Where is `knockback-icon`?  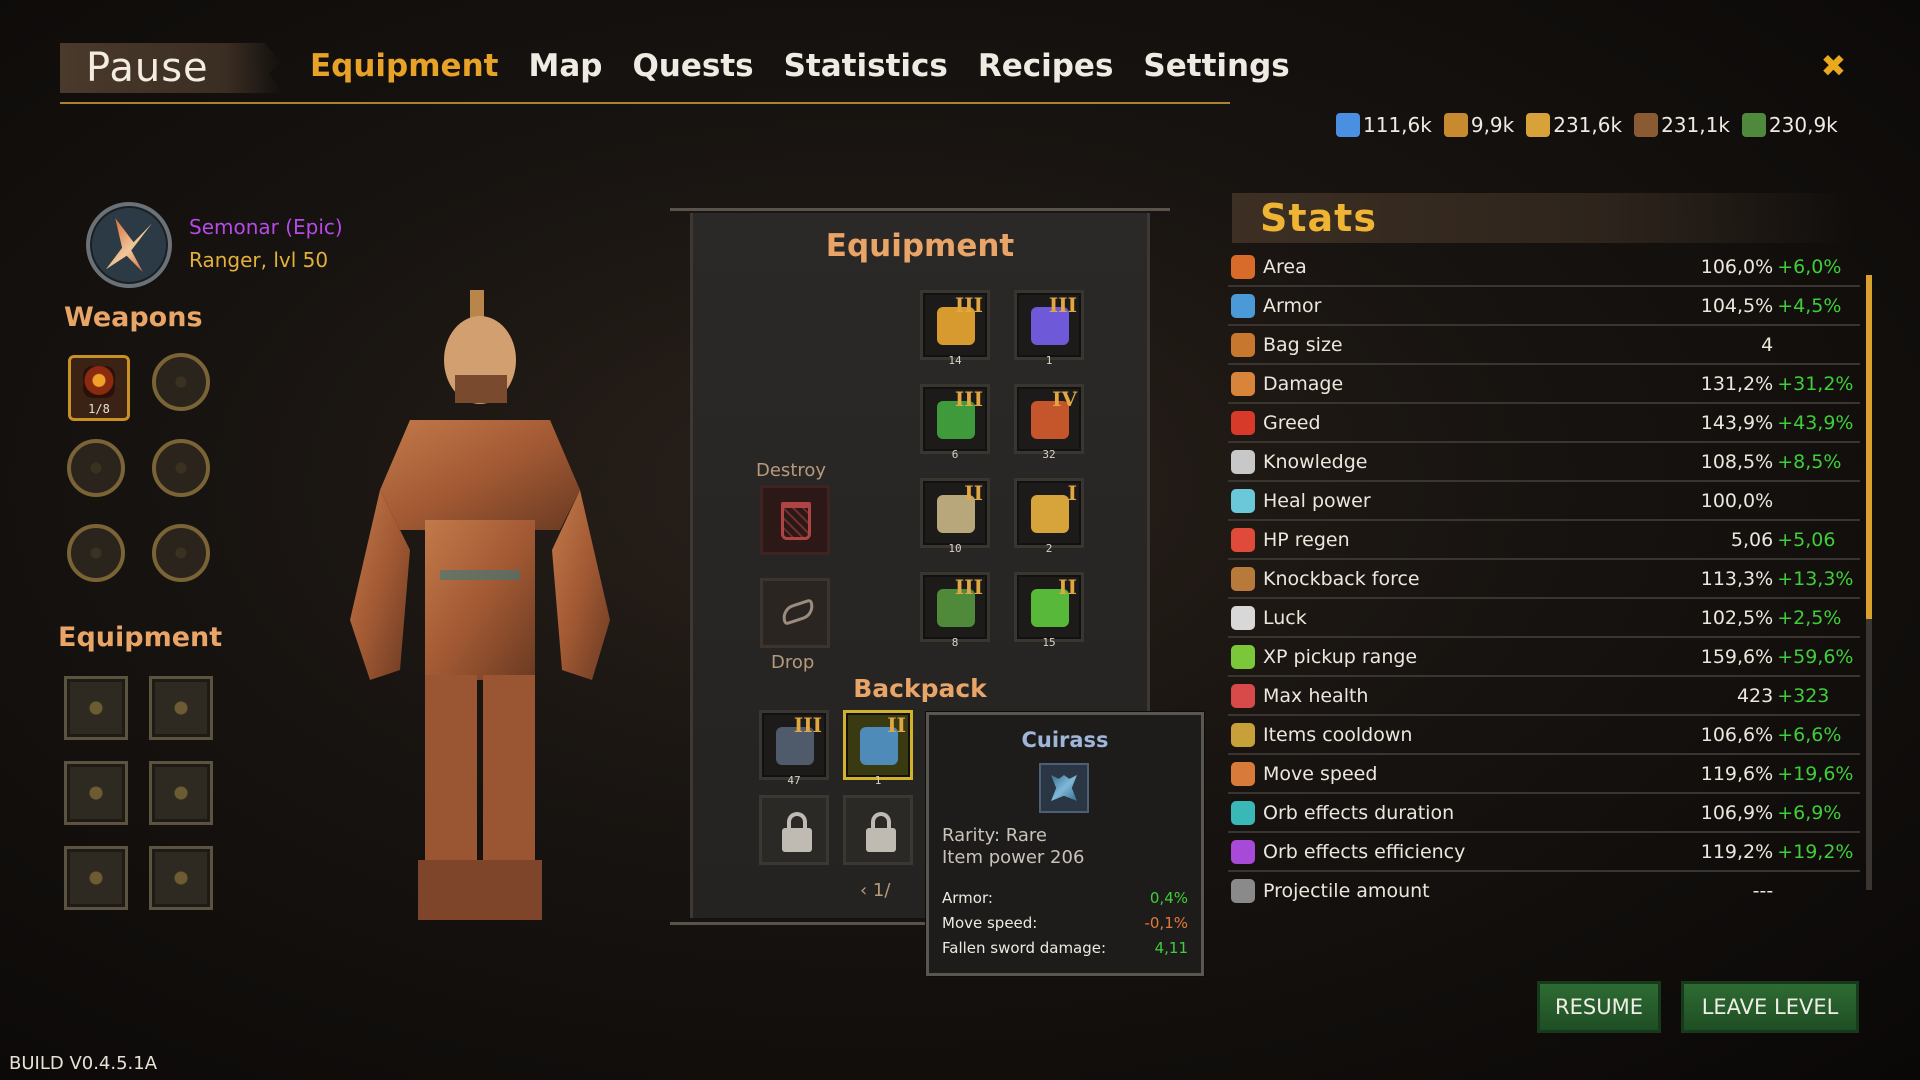 knockback-icon is located at coordinates (1243, 578).